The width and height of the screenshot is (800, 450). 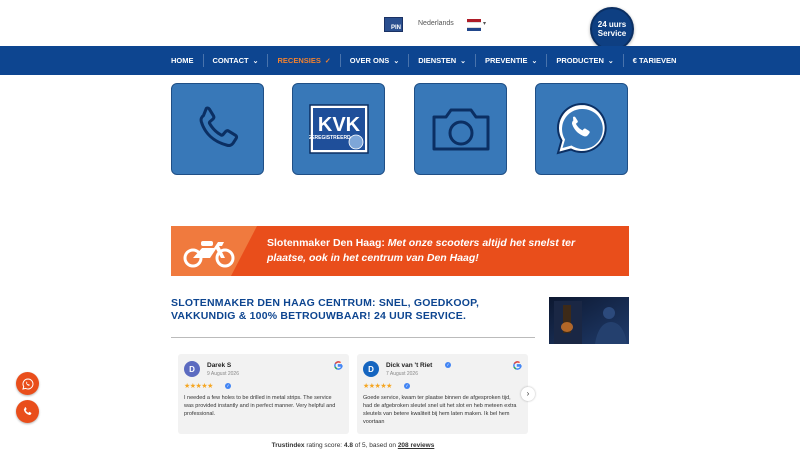 What do you see at coordinates (219, 365) in the screenshot?
I see `reviewer-name: Darek S` at bounding box center [219, 365].